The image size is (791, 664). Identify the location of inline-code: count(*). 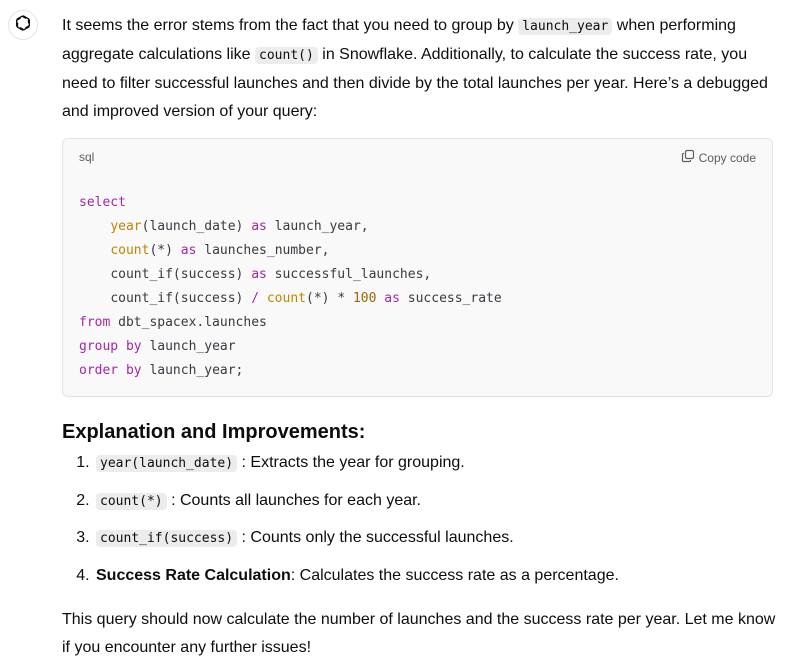
(131, 501).